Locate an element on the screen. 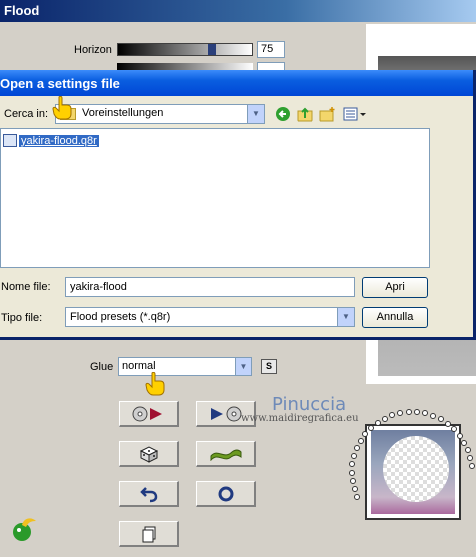 This screenshot has width=476, height=557. disc-play-icon is located at coordinates (147, 413).